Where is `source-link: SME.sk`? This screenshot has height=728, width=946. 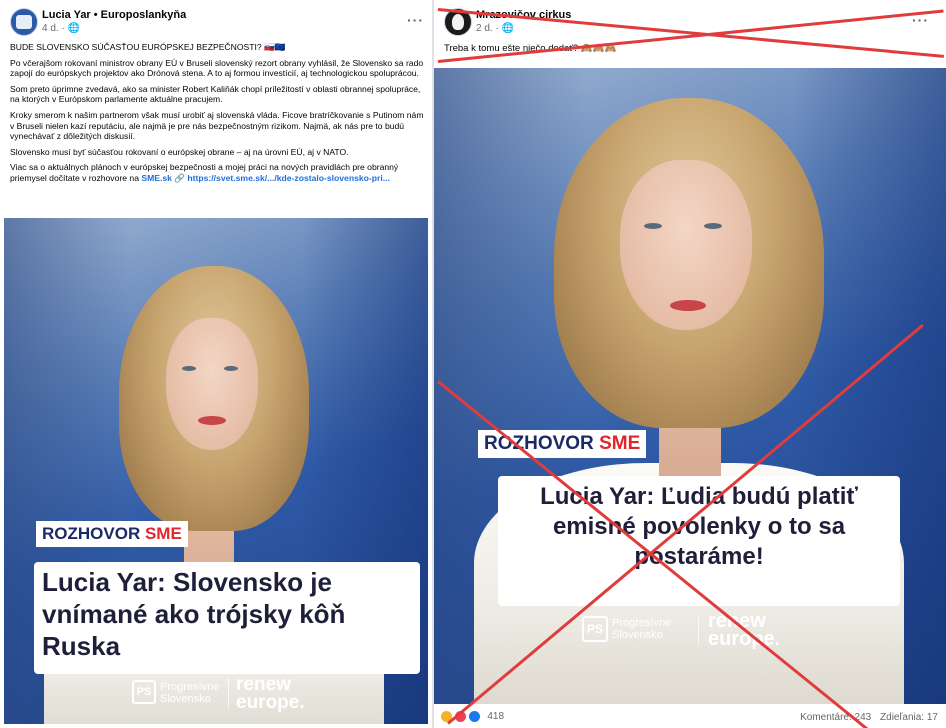
source-link: SME.sk is located at coordinates (156, 178).